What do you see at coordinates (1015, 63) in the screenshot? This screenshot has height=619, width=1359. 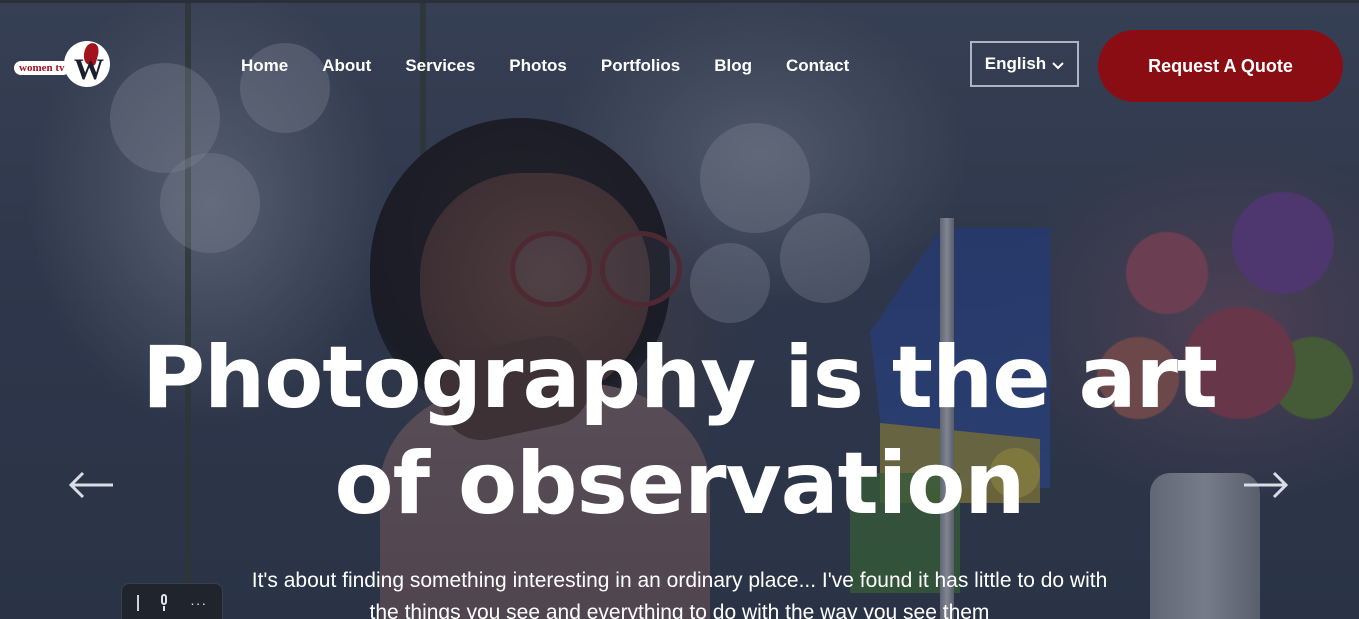 I see `language-label: English` at bounding box center [1015, 63].